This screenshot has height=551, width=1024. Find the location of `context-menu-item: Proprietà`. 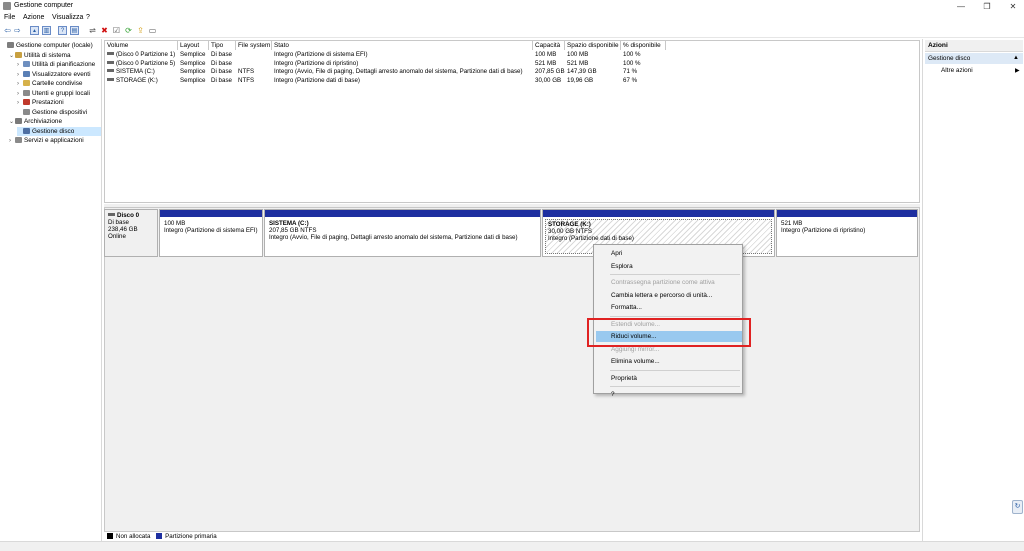

context-menu-item: Proprietà is located at coordinates (669, 378).